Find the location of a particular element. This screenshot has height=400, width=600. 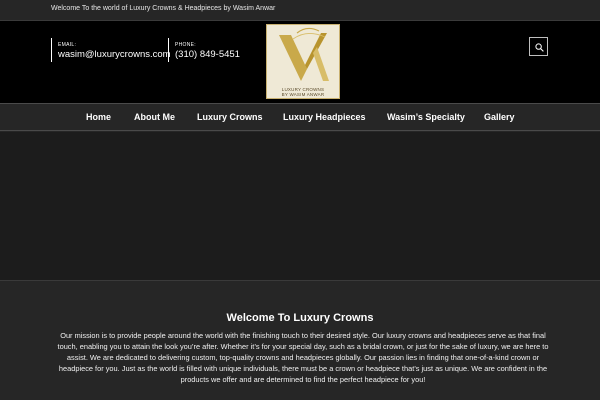

email-contact: EMAIL: wasim@luxurycrowns.com is located at coordinates (111, 50).